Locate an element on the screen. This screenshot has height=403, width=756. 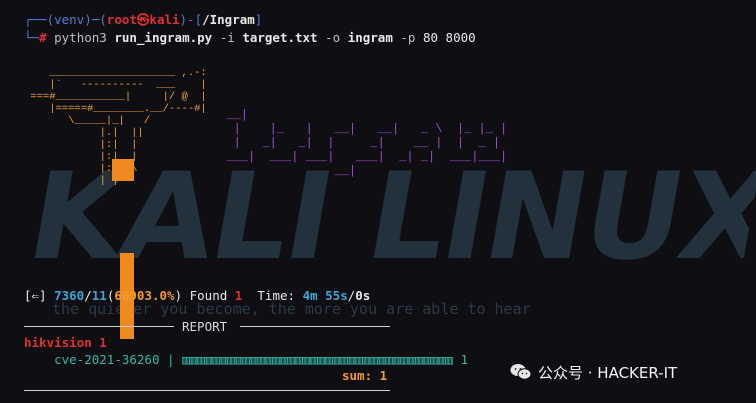
prompt-user: root is located at coordinates (121, 19).